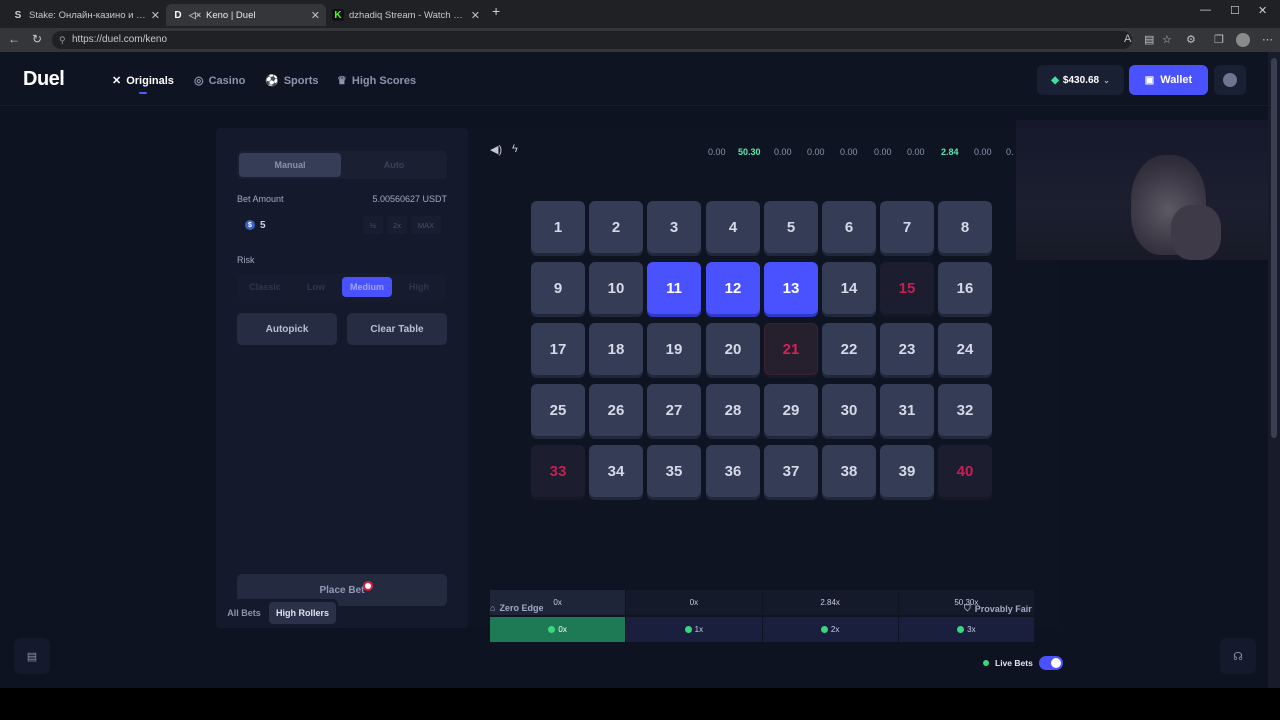 The height and width of the screenshot is (720, 1280). I want to click on tab-title: dzhadiq Stream - Watch Live on K, so click(407, 15).